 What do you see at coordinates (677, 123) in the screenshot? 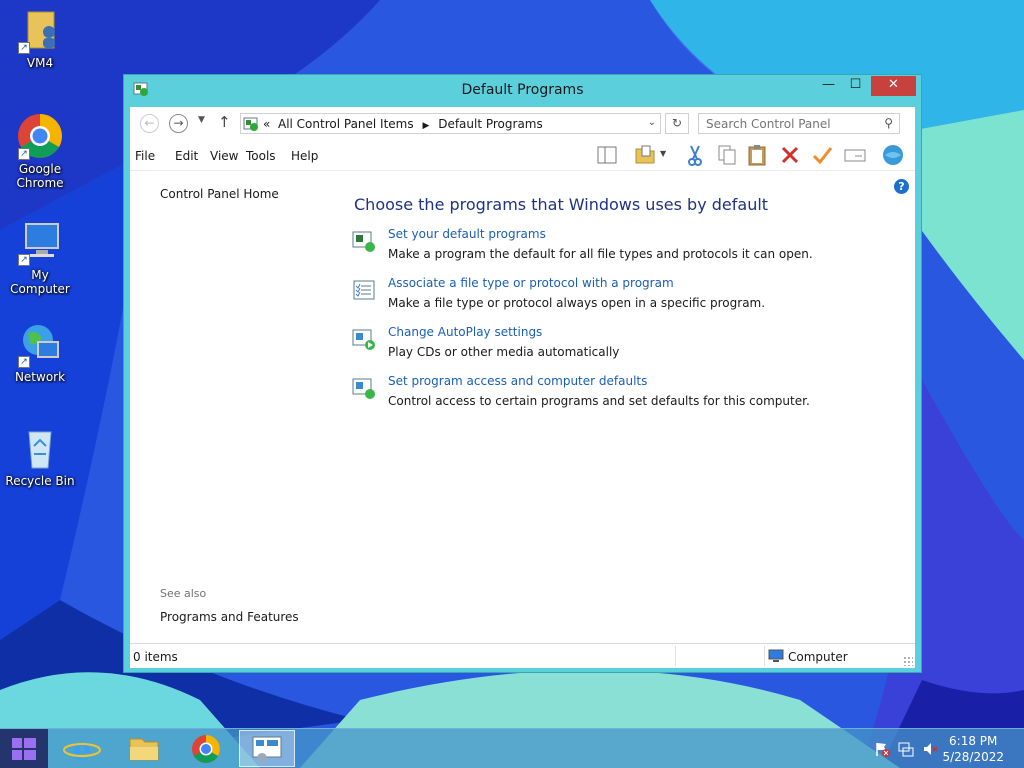
I see `refresh-button: ↻` at bounding box center [677, 123].